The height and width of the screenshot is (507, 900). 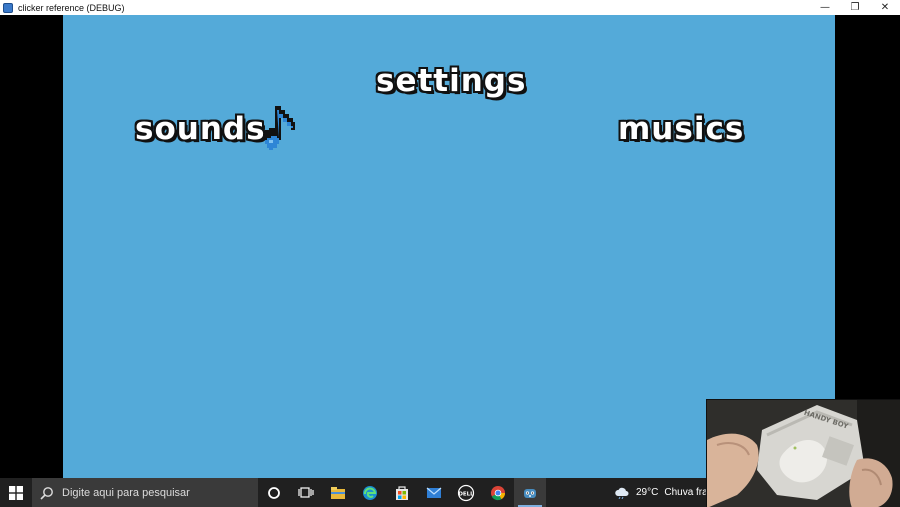 What do you see at coordinates (450, 8) in the screenshot?
I see `window-titlebar: clicker reference (DEBUG) — ❐ ✕` at bounding box center [450, 8].